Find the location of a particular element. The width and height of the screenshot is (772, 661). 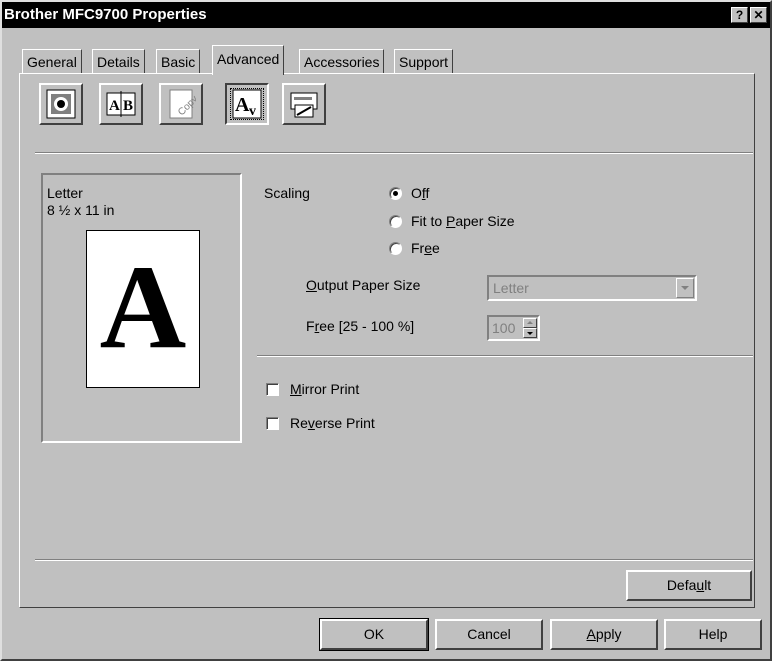

mirror-print-checkbox is located at coordinates (272, 389).